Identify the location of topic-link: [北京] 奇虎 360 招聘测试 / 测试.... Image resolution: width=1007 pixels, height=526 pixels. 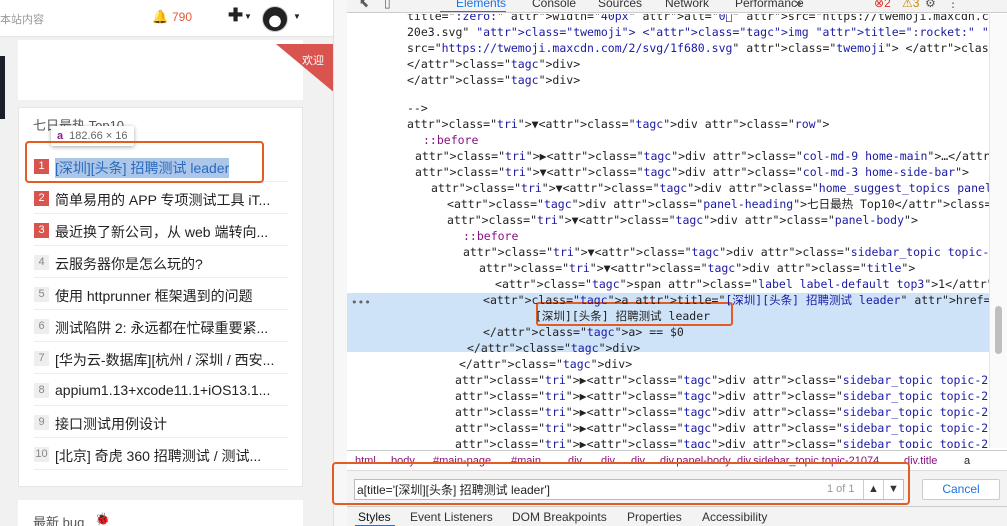
(170, 456).